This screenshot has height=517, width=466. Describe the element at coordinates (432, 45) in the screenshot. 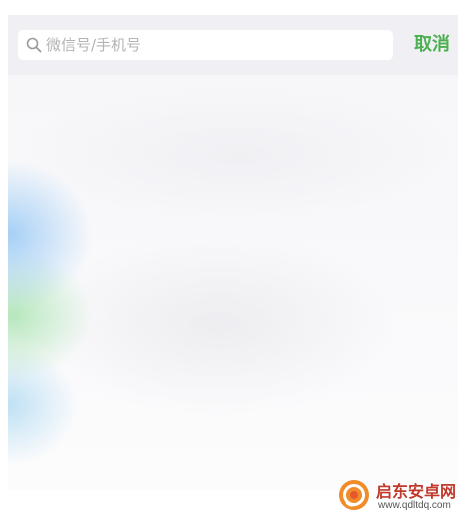

I see `cancel-button: 取消` at that location.